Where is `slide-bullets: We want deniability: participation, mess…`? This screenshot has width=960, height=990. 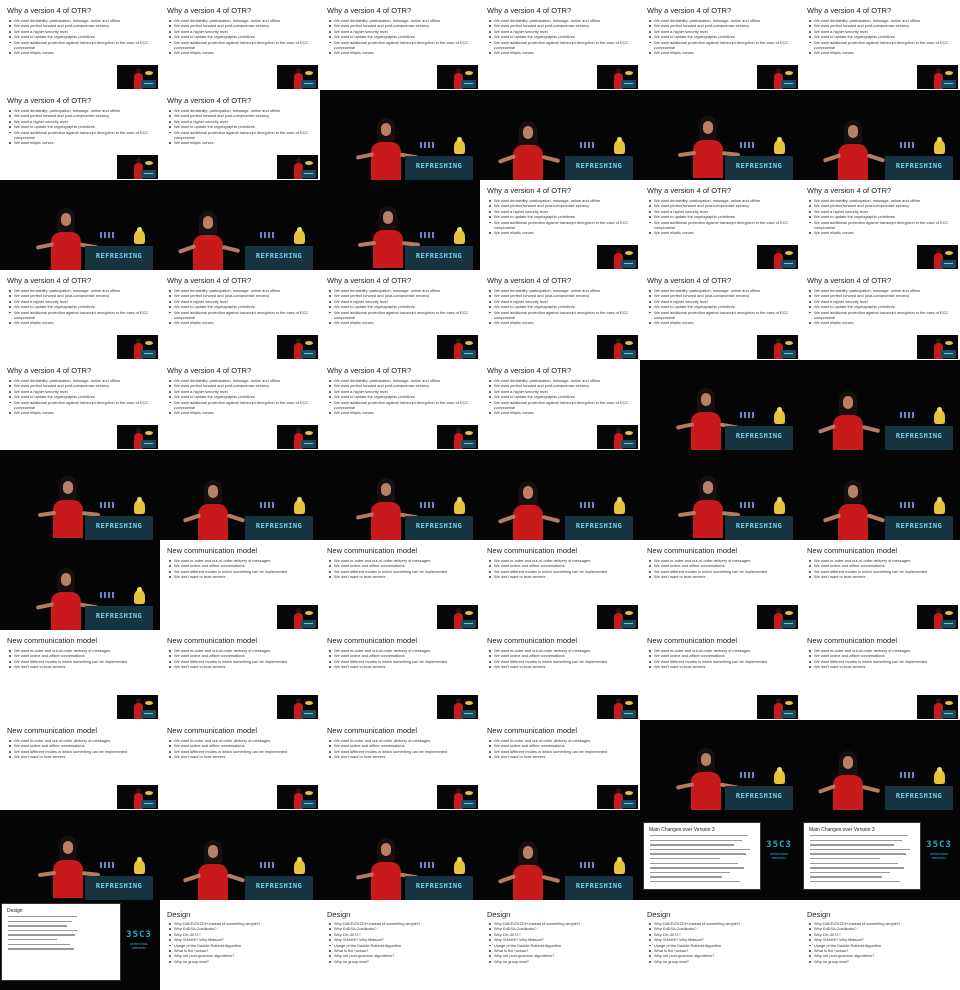 slide-bullets: We want deniability: participation, mess… is located at coordinates (242, 307).